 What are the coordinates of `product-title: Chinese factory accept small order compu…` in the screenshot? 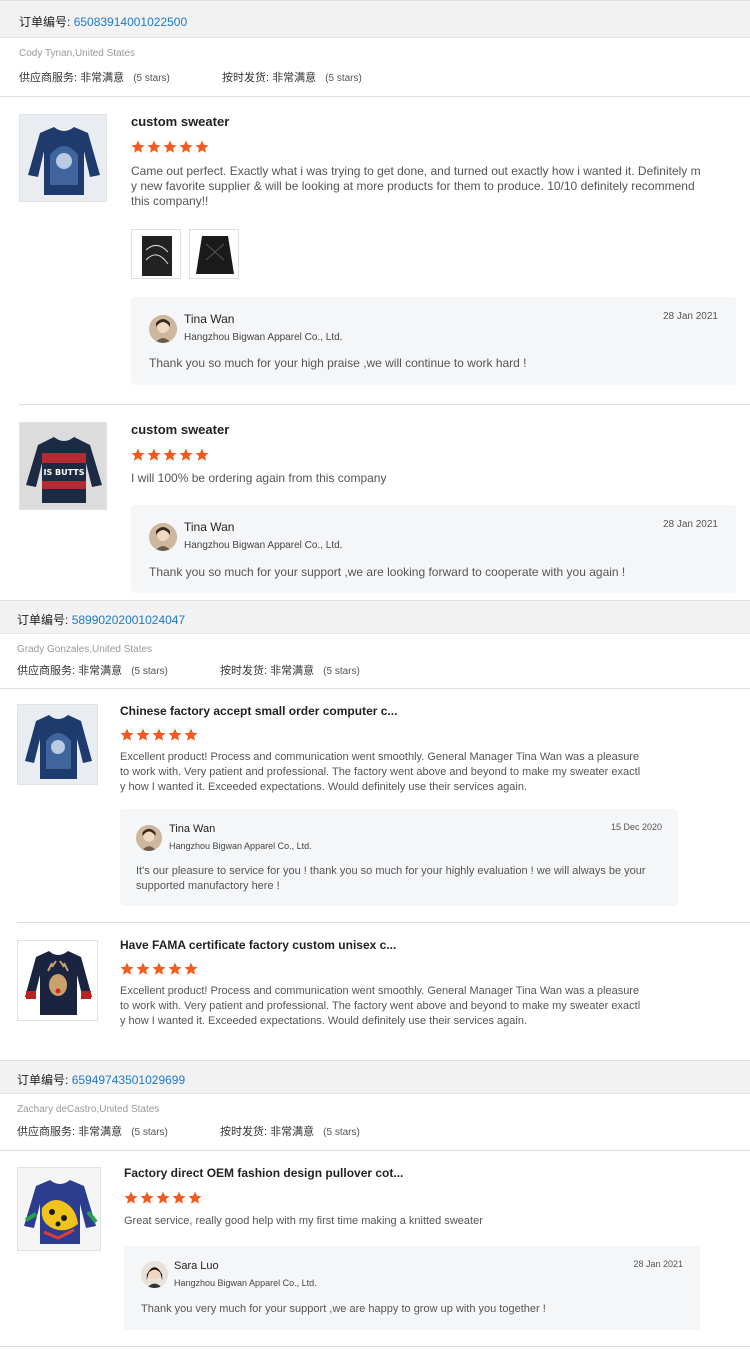 It's located at (258, 711).